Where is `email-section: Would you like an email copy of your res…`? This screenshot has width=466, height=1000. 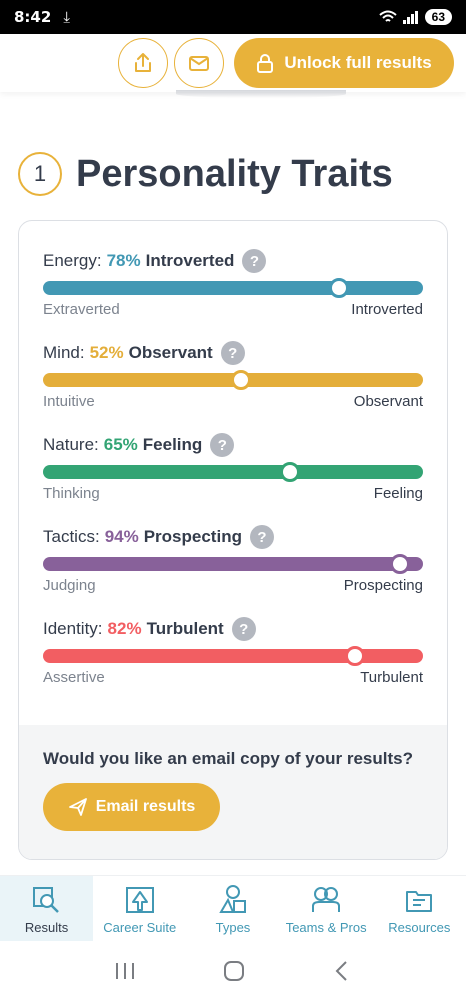
email-section: Would you like an email copy of your res… is located at coordinates (233, 792).